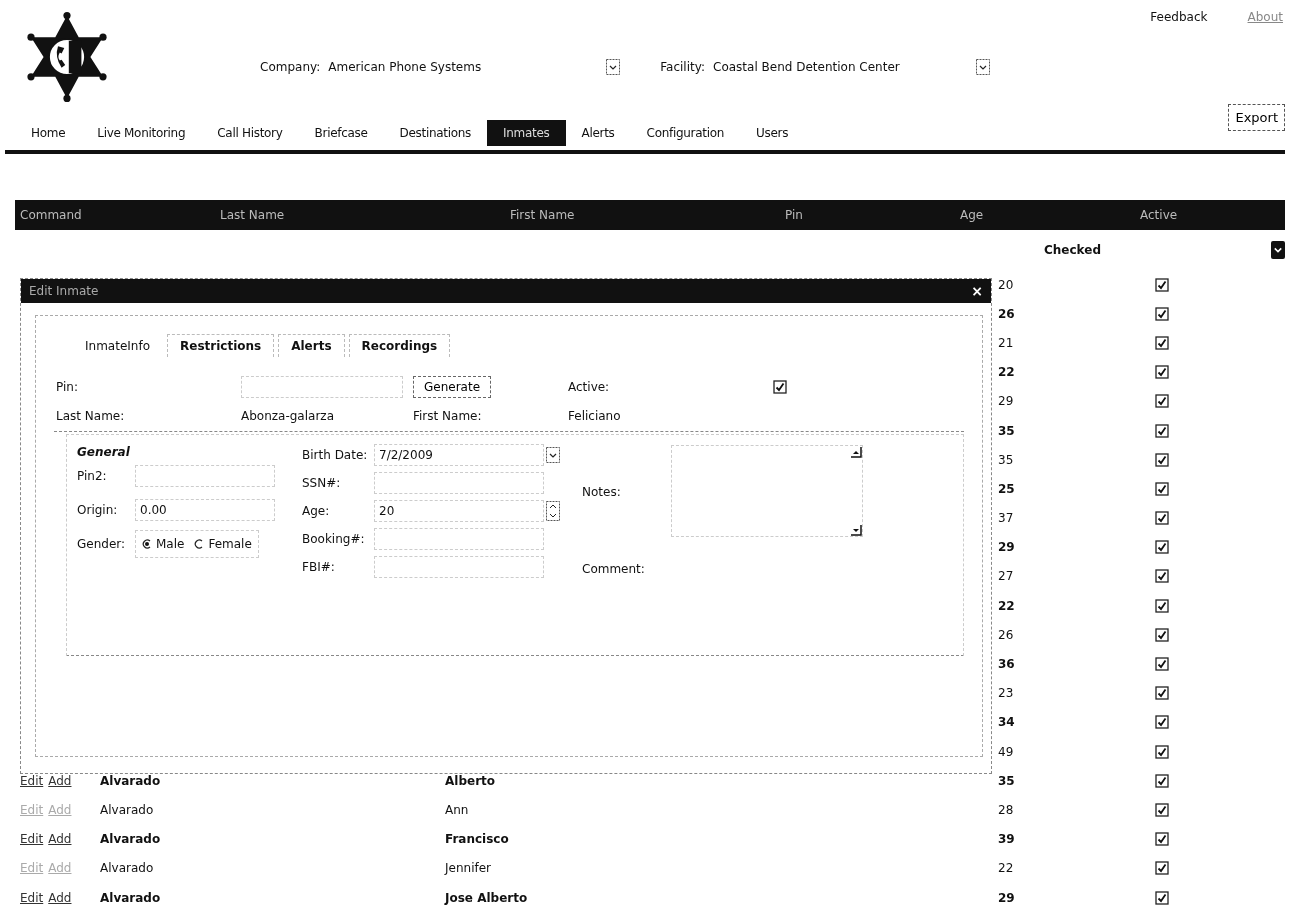 This screenshot has width=1290, height=913. Describe the element at coordinates (1007, 488) in the screenshot. I see `table-cell-text: 25` at that location.